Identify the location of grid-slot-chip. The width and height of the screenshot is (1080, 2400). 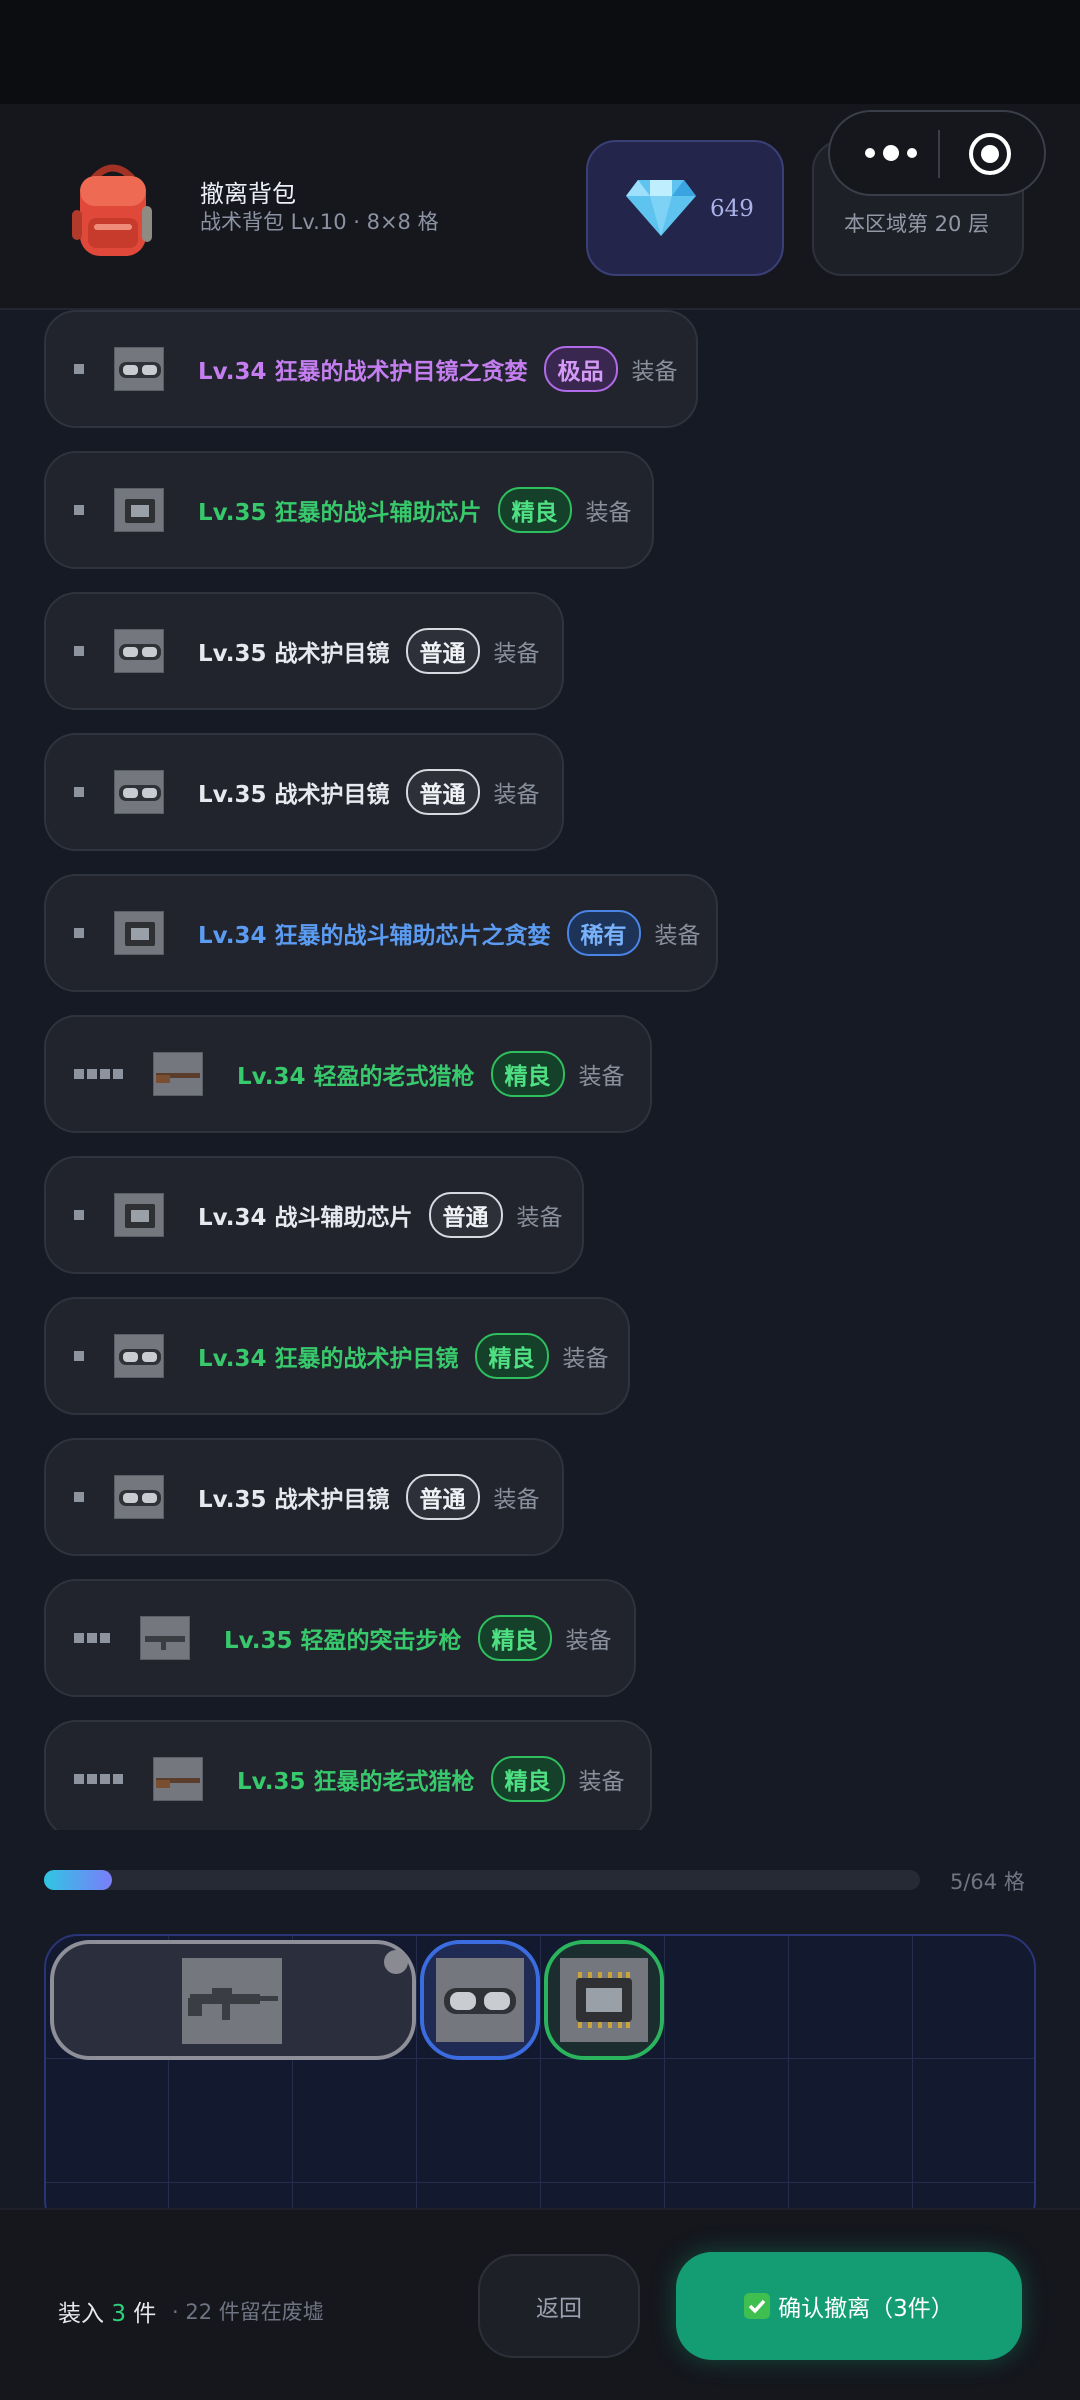
(604, 2000).